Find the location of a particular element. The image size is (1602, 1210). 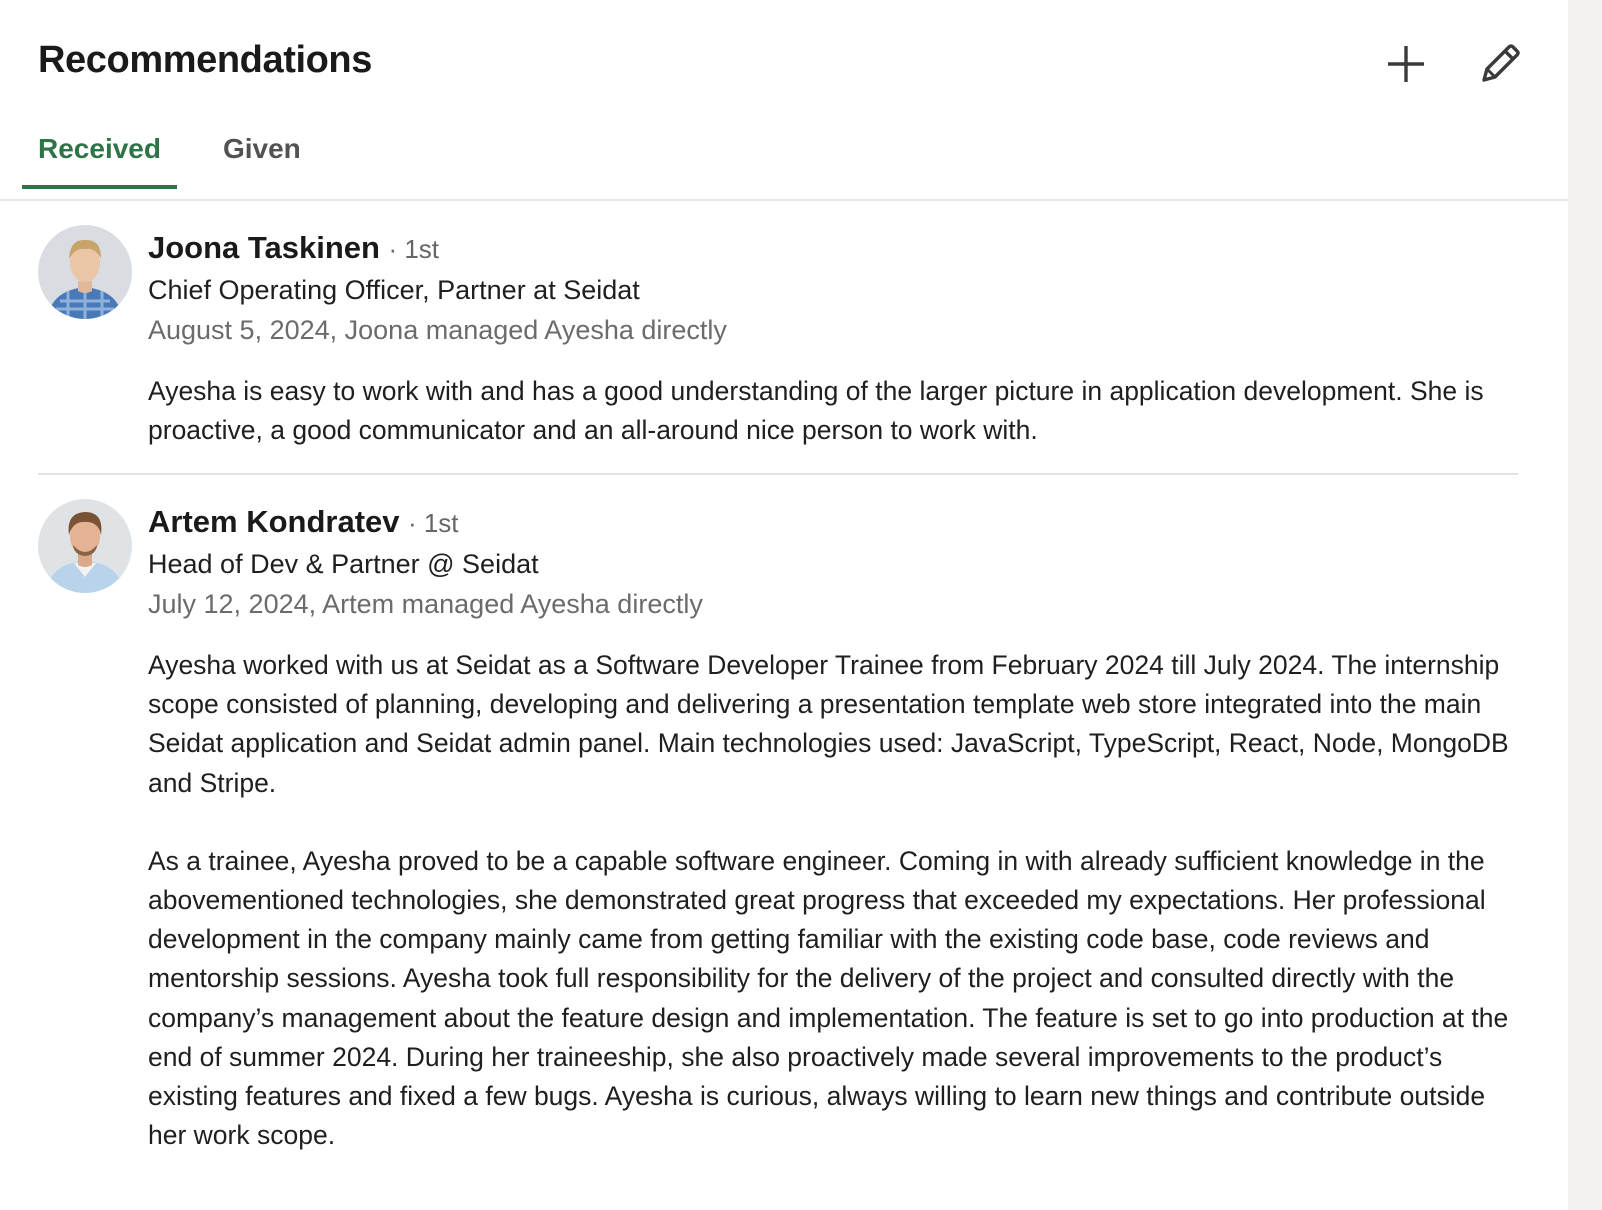

header-actions is located at coordinates (1453, 64).